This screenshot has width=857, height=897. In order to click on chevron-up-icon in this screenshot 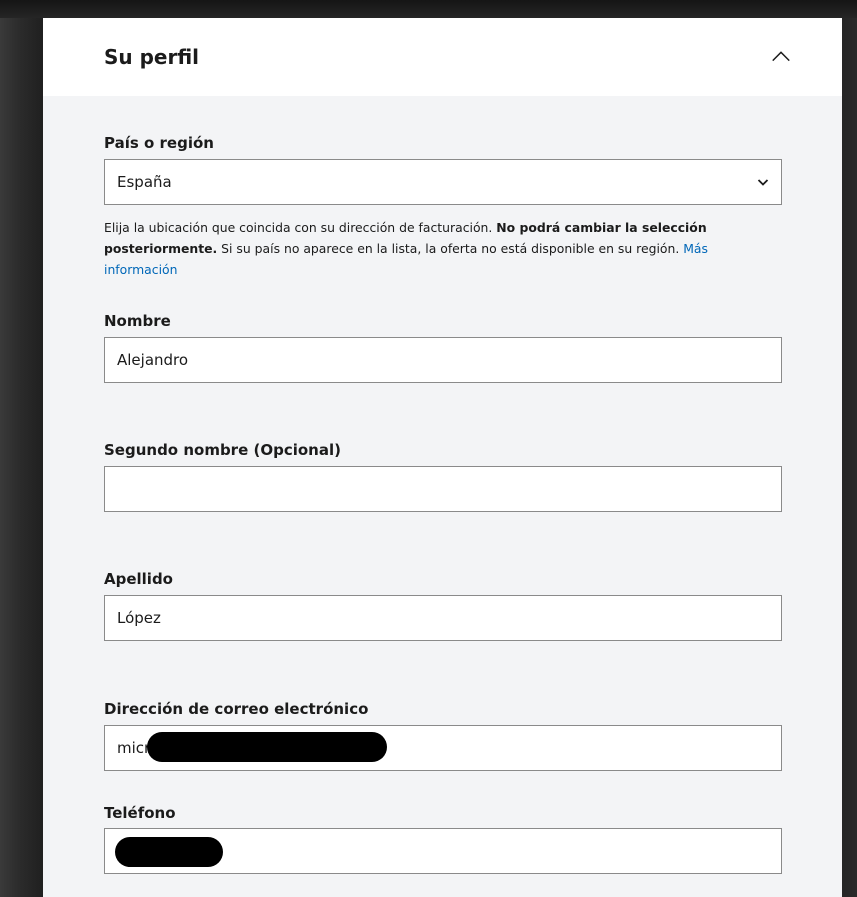, I will do `click(781, 55)`.